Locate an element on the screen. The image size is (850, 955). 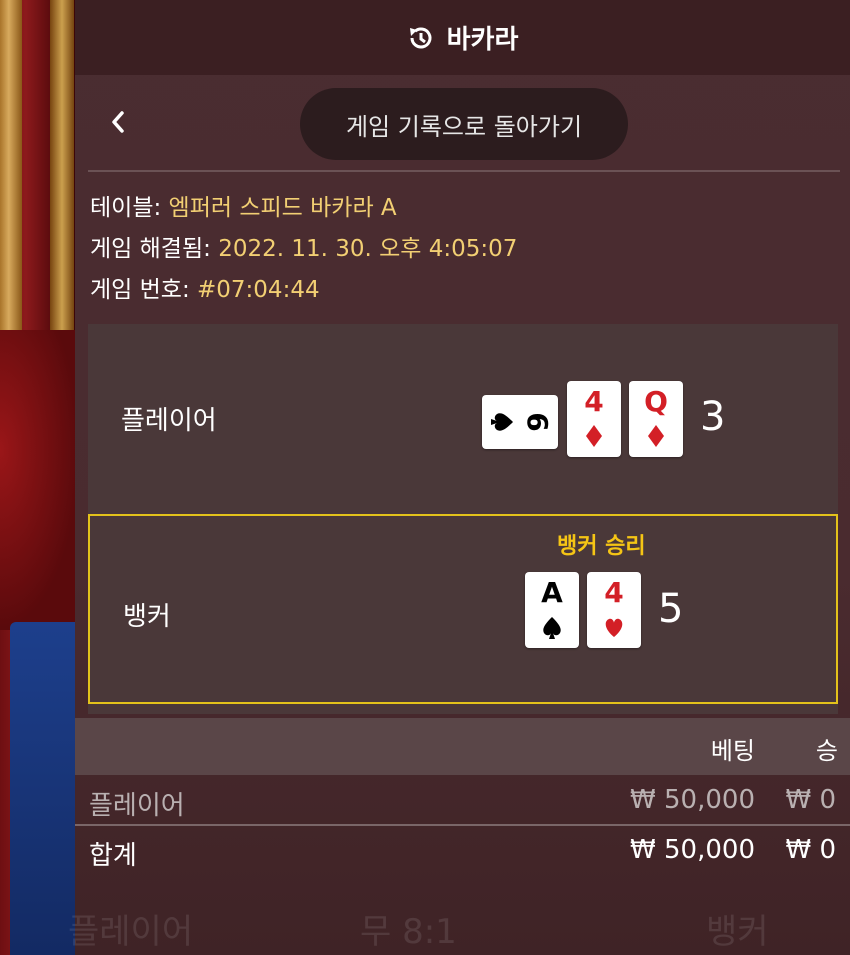
total-bet: ₩ 50,000 is located at coordinates (692, 850).